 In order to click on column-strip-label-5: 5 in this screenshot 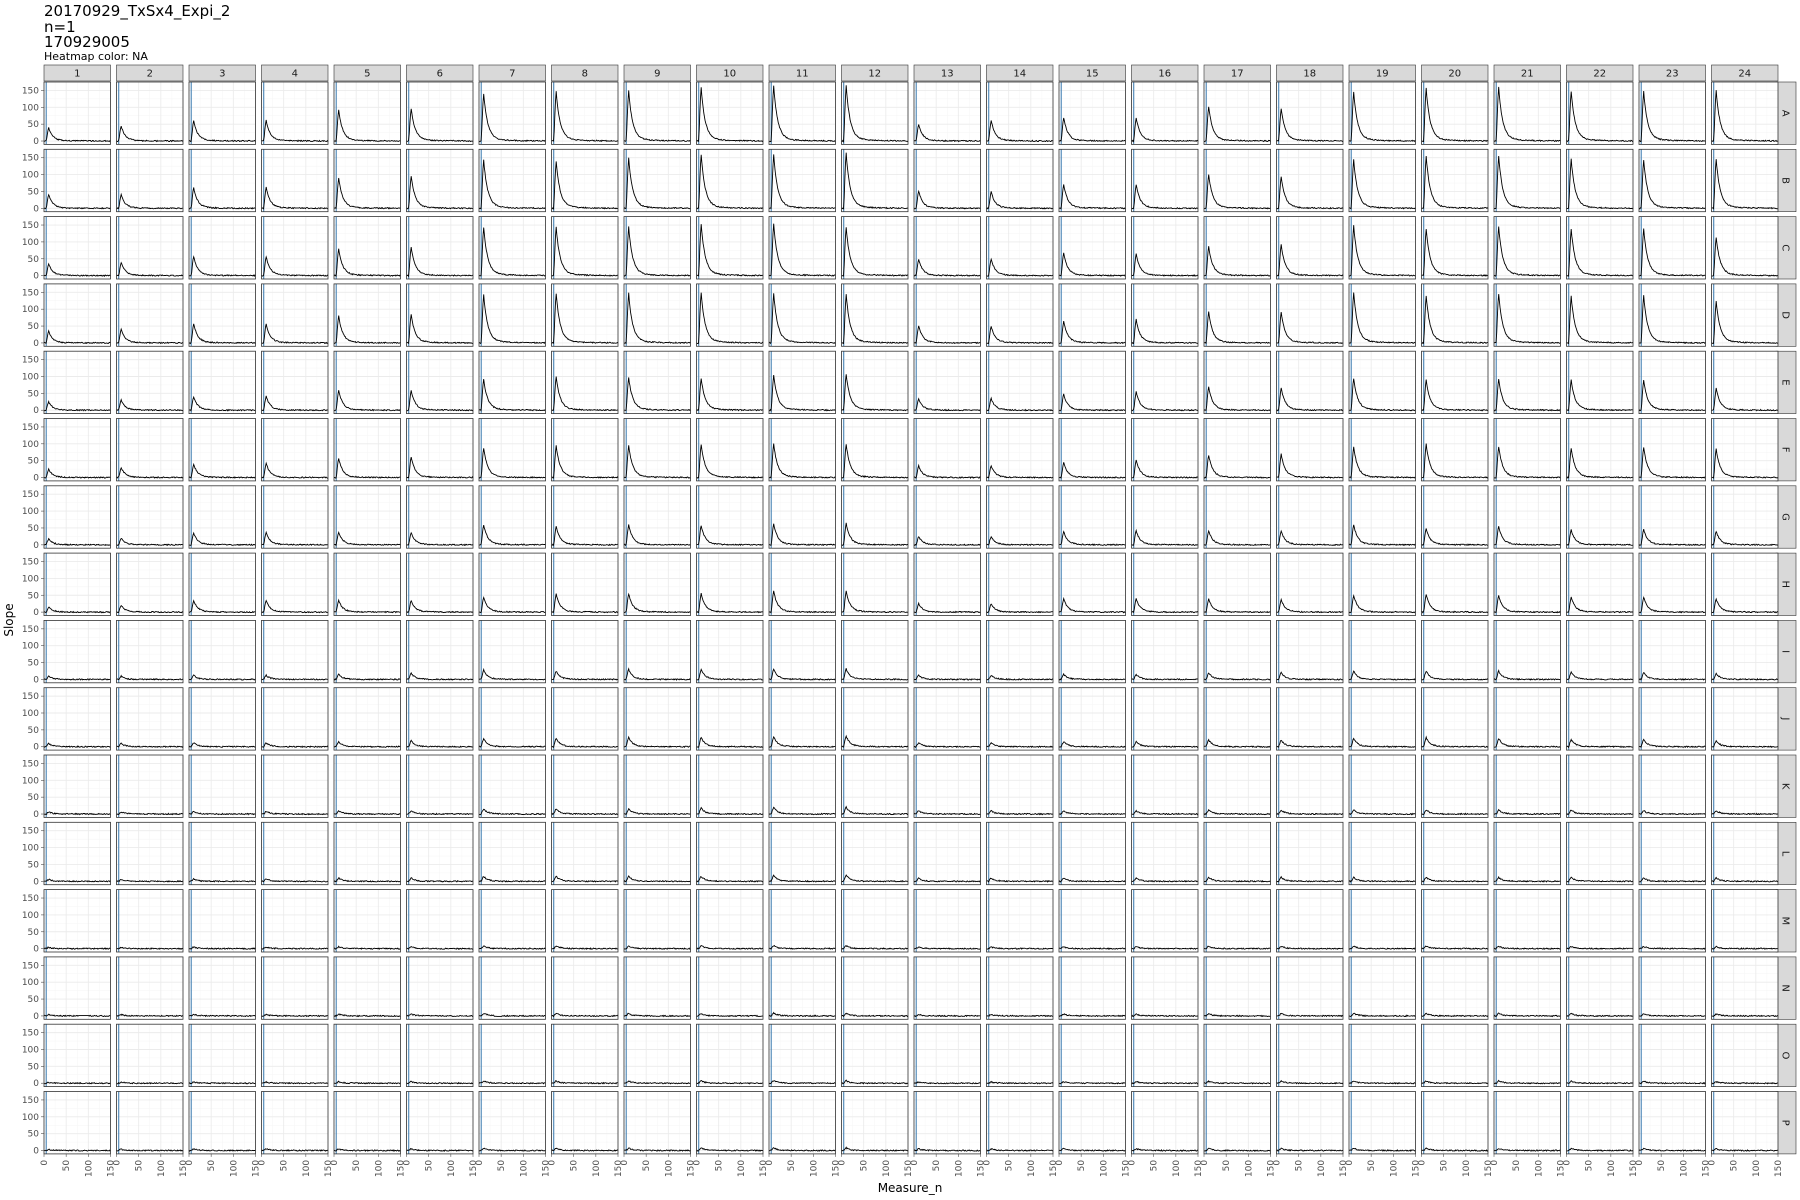, I will do `click(367, 74)`.